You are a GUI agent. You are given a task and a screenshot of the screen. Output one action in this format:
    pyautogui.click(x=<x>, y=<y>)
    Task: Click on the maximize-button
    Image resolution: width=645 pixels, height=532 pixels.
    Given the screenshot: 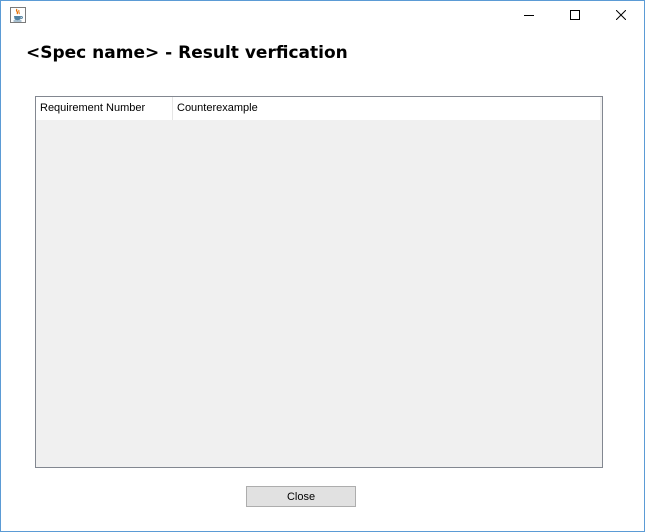 What is the action you would take?
    pyautogui.click(x=575, y=16)
    